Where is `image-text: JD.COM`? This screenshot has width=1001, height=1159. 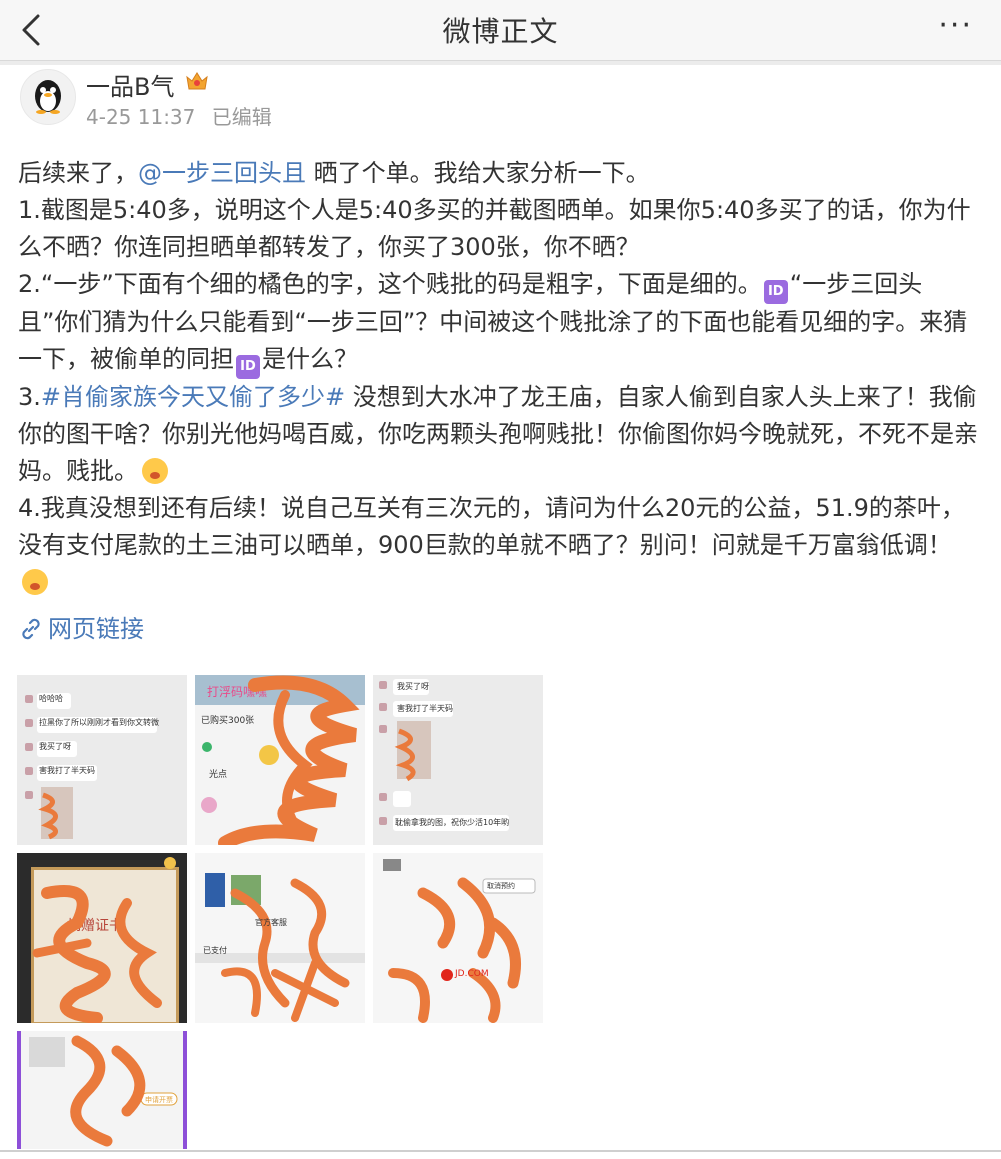 image-text: JD.COM is located at coordinates (472, 974).